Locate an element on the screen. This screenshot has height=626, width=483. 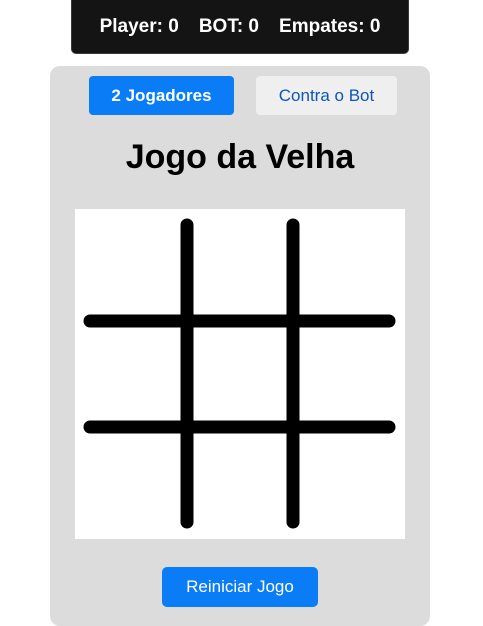
bot-score: BOT: 0 is located at coordinates (229, 26).